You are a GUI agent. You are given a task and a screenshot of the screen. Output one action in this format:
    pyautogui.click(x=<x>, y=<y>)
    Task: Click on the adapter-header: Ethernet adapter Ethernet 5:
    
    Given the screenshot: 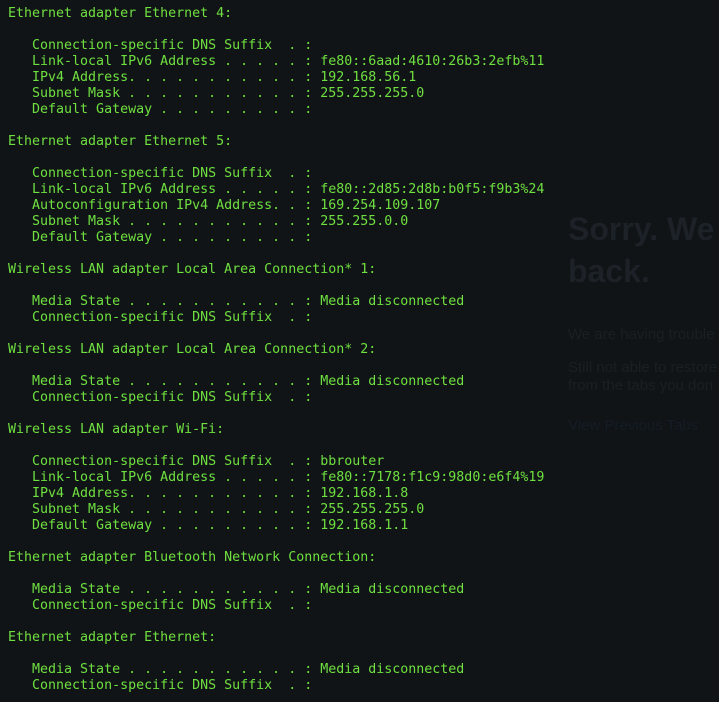 What is the action you would take?
    pyautogui.click(x=120, y=141)
    